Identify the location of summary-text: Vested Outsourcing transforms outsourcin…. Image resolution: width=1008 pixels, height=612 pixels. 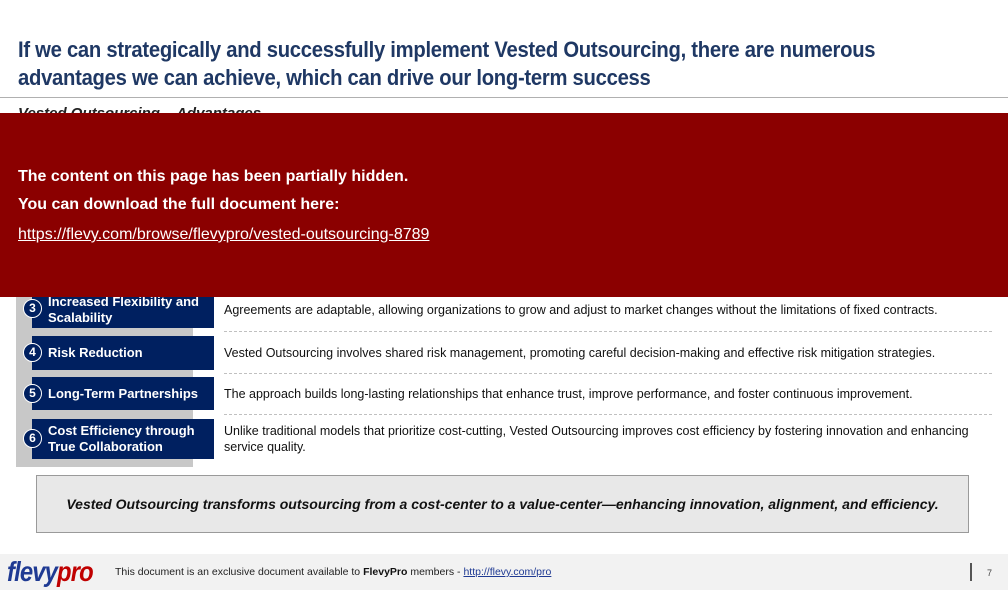
(502, 504).